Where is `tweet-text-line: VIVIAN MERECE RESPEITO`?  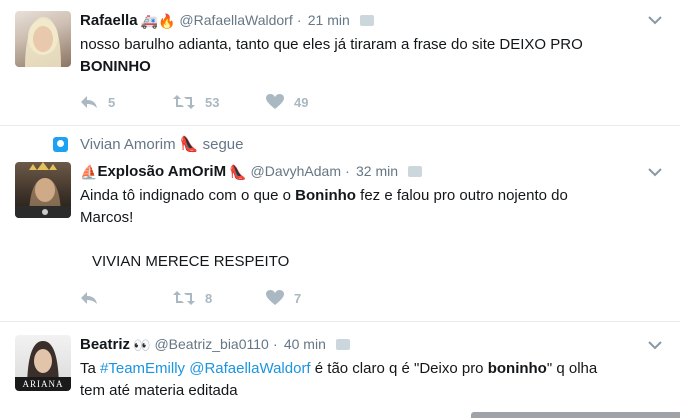
tweet-text-line: VIVIAN MERECE RESPEITO is located at coordinates (191, 261).